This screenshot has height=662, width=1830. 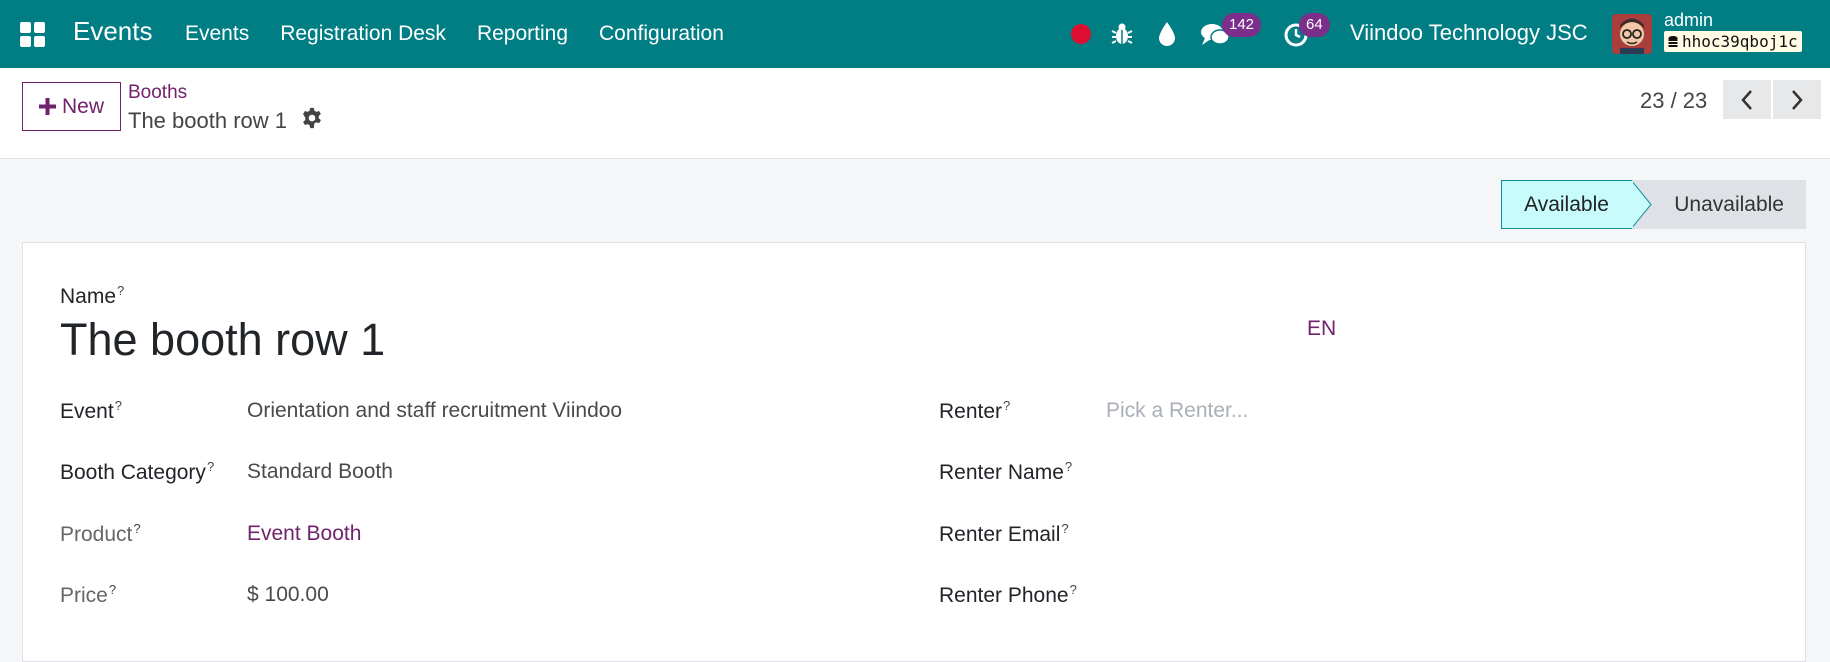 I want to click on menu-item-reporting: Reporting, so click(x=522, y=34).